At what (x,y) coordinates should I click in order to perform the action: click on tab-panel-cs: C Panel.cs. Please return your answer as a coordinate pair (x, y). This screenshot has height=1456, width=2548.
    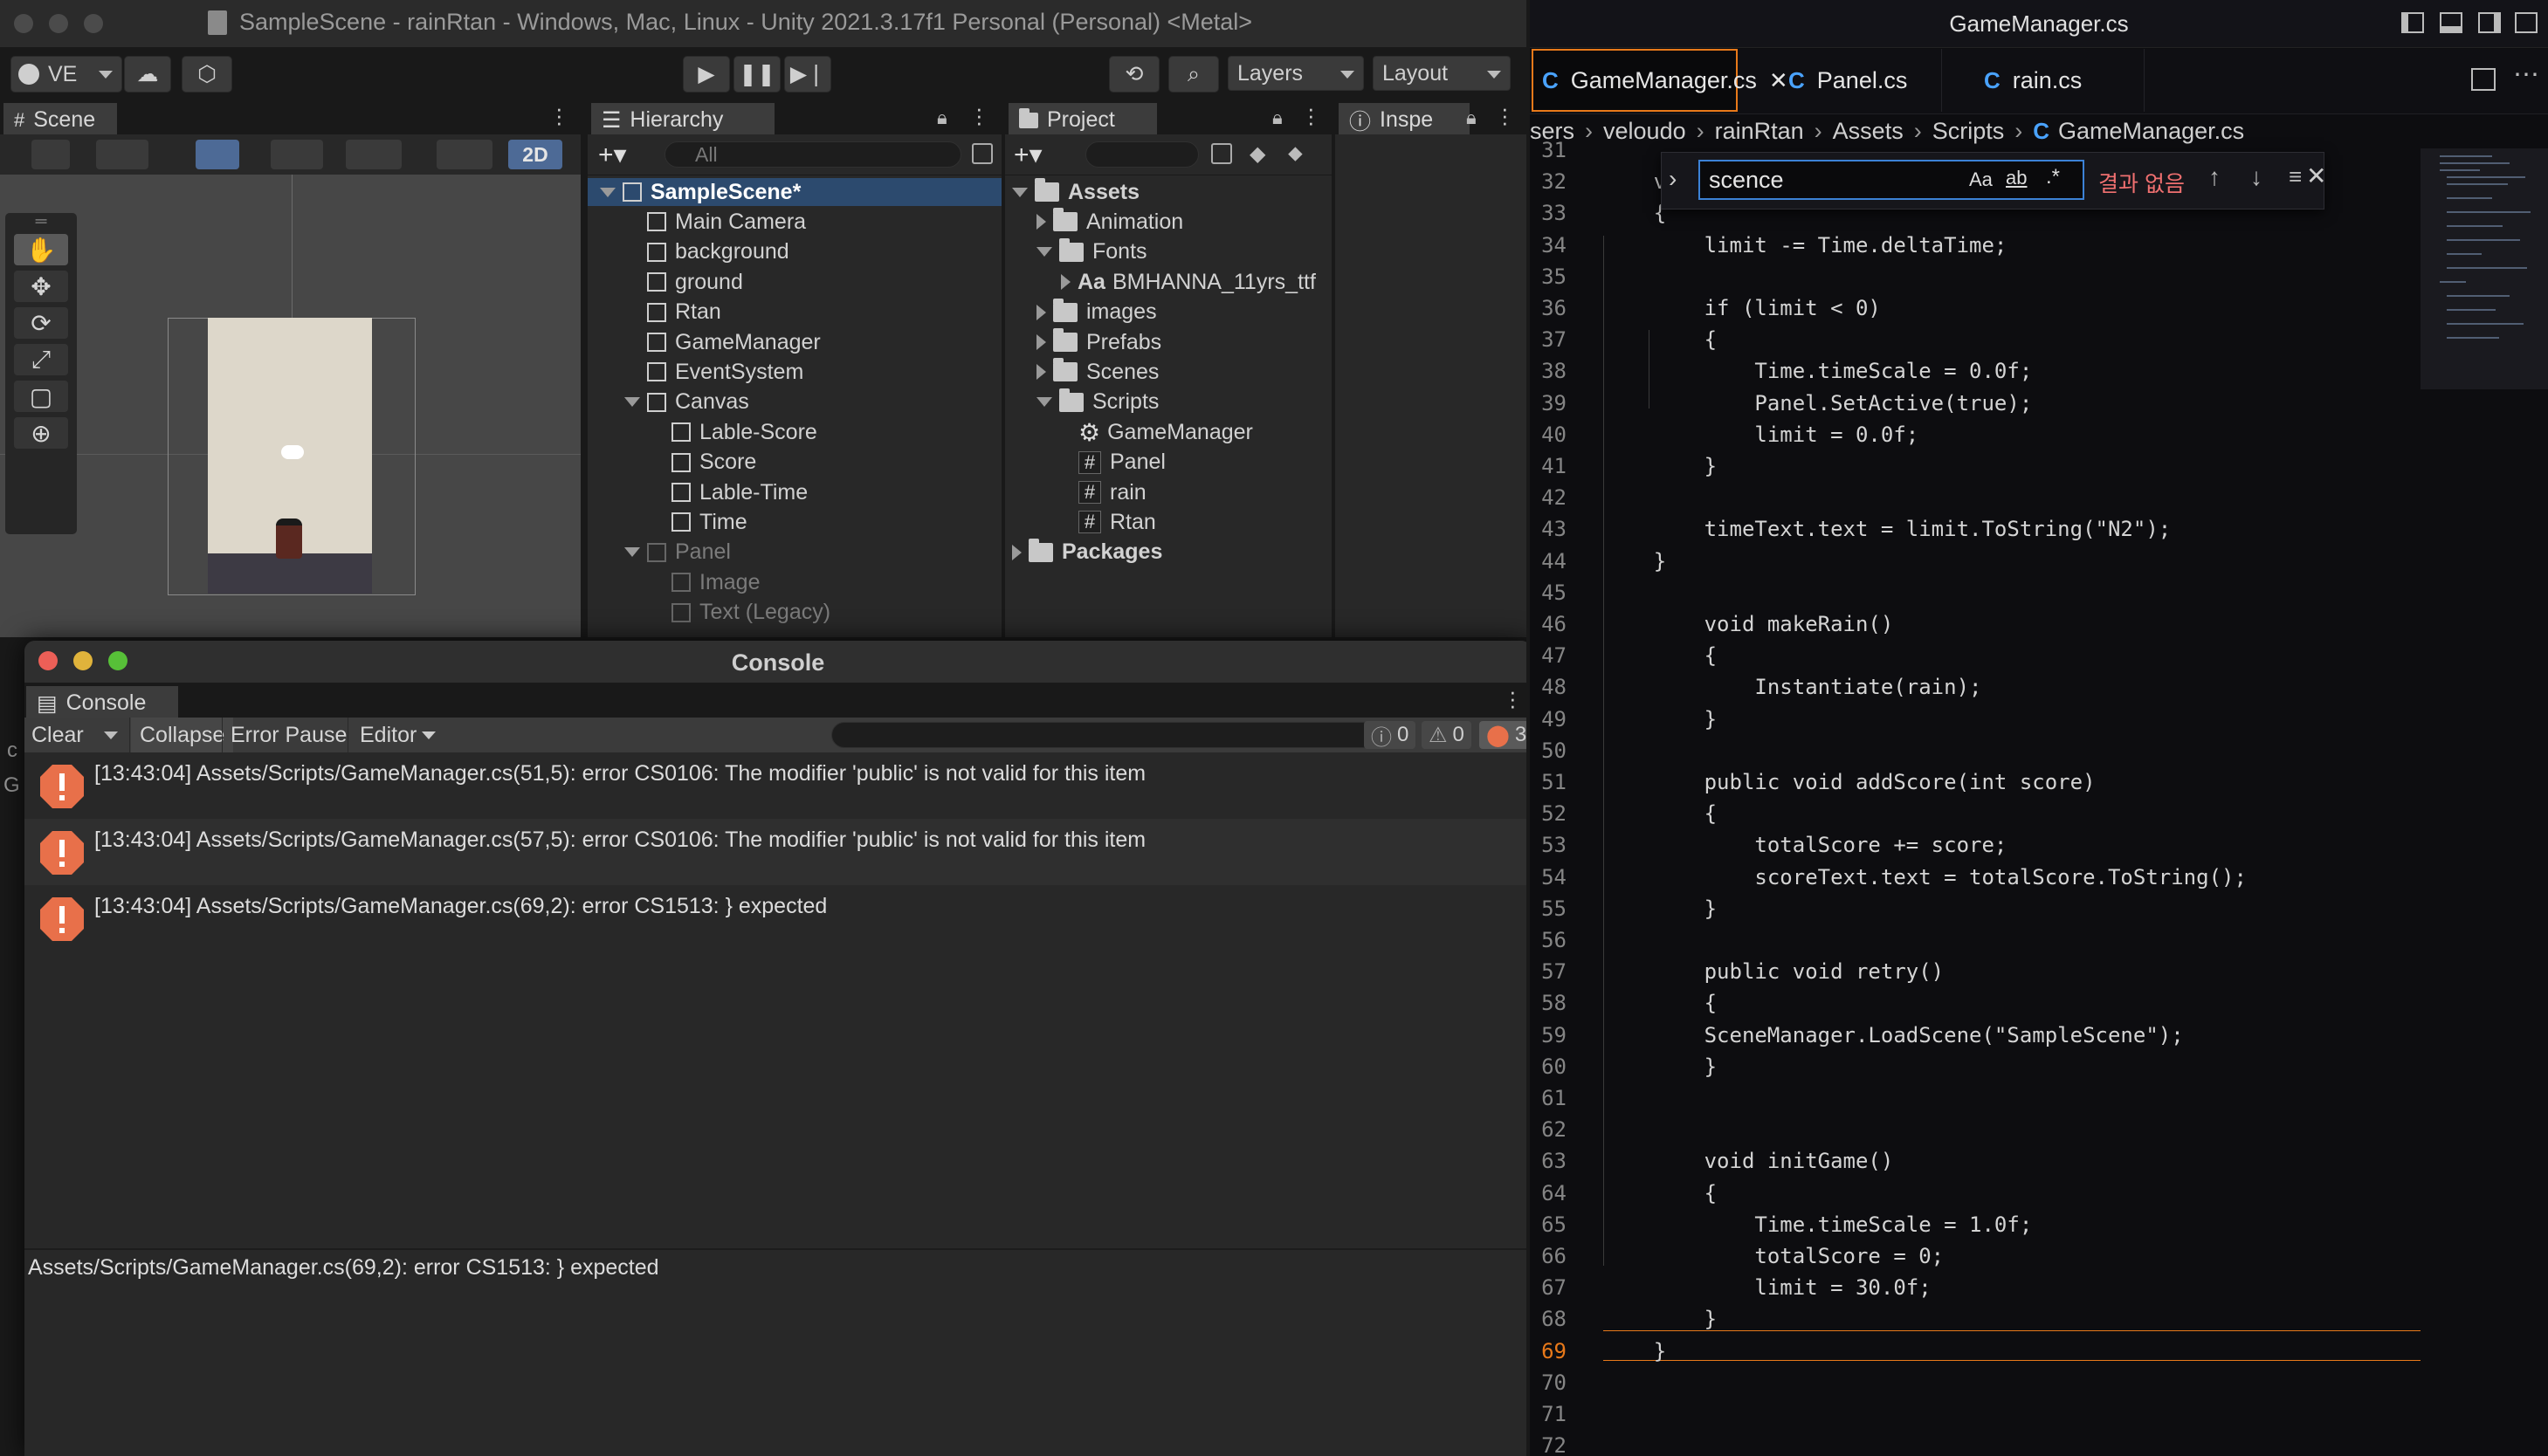
    Looking at the image, I should click on (1840, 80).